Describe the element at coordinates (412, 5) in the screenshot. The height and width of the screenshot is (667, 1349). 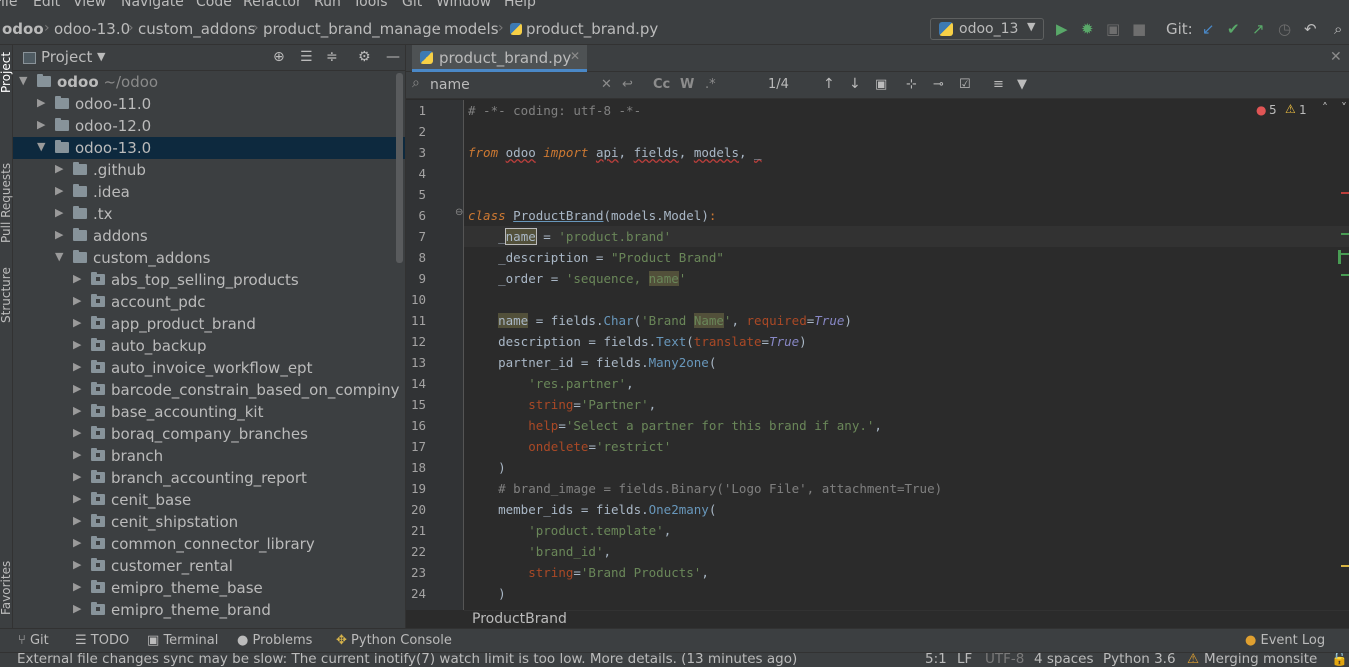
I see `menu-git: Git` at that location.